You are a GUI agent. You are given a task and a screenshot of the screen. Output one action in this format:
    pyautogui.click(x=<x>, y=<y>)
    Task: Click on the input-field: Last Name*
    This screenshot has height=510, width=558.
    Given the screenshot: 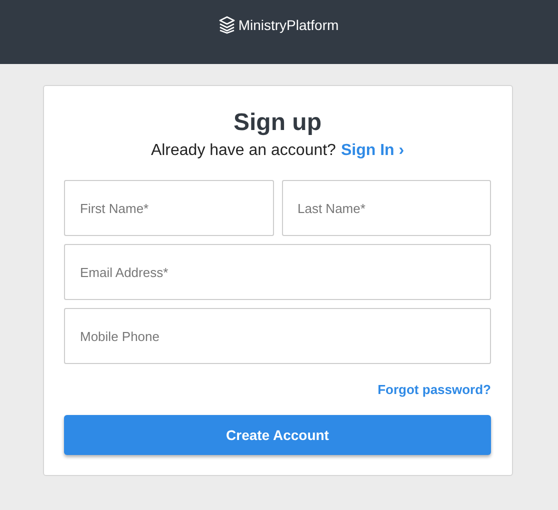 What is the action you would take?
    pyautogui.click(x=386, y=208)
    